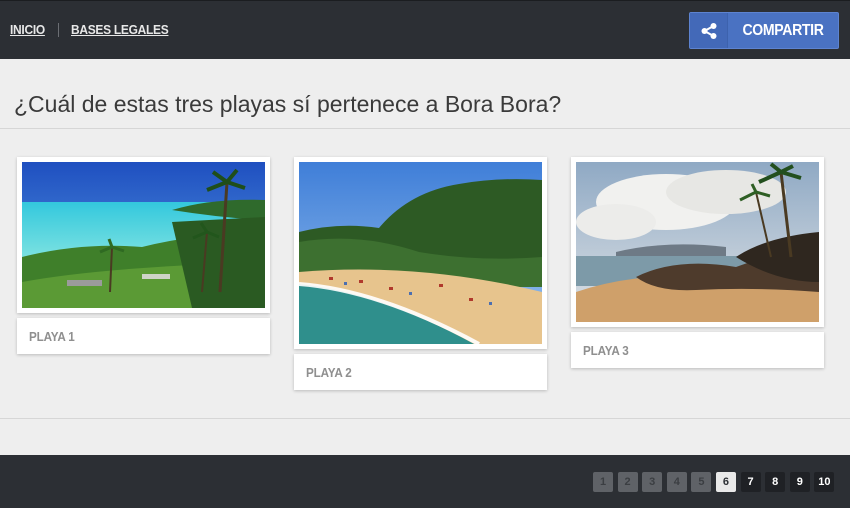  What do you see at coordinates (58, 29) in the screenshot?
I see `nav-divider` at bounding box center [58, 29].